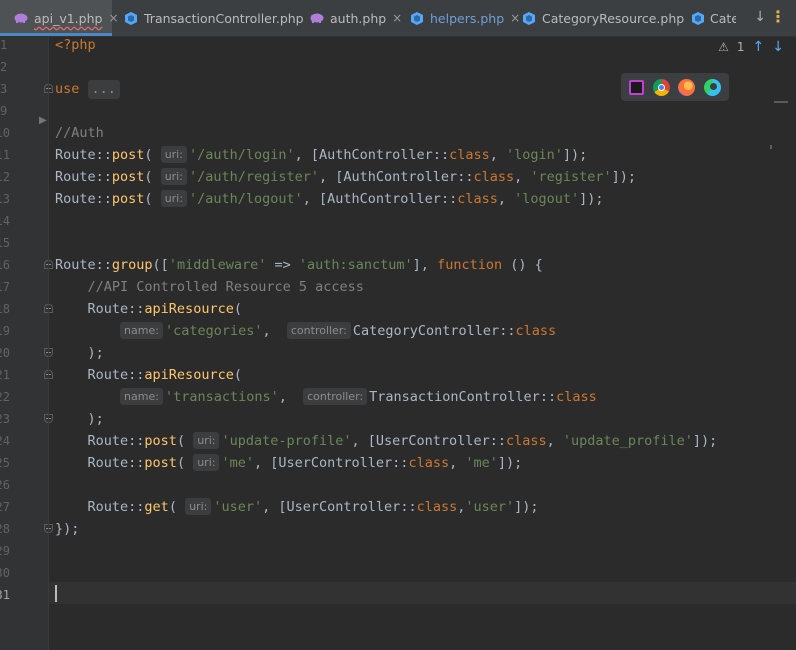  I want to click on gutter-divider, so click(48, 343).